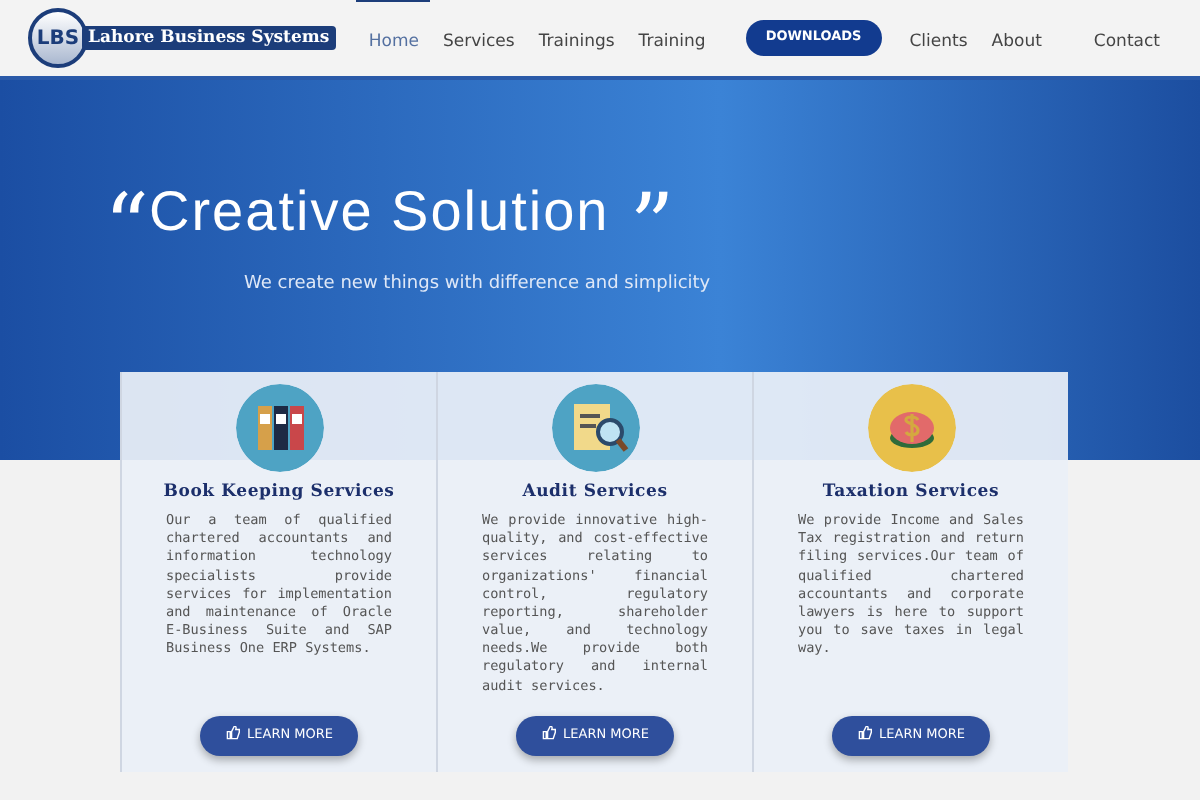 The height and width of the screenshot is (800, 1200). I want to click on service-title: Audit Services, so click(595, 492).